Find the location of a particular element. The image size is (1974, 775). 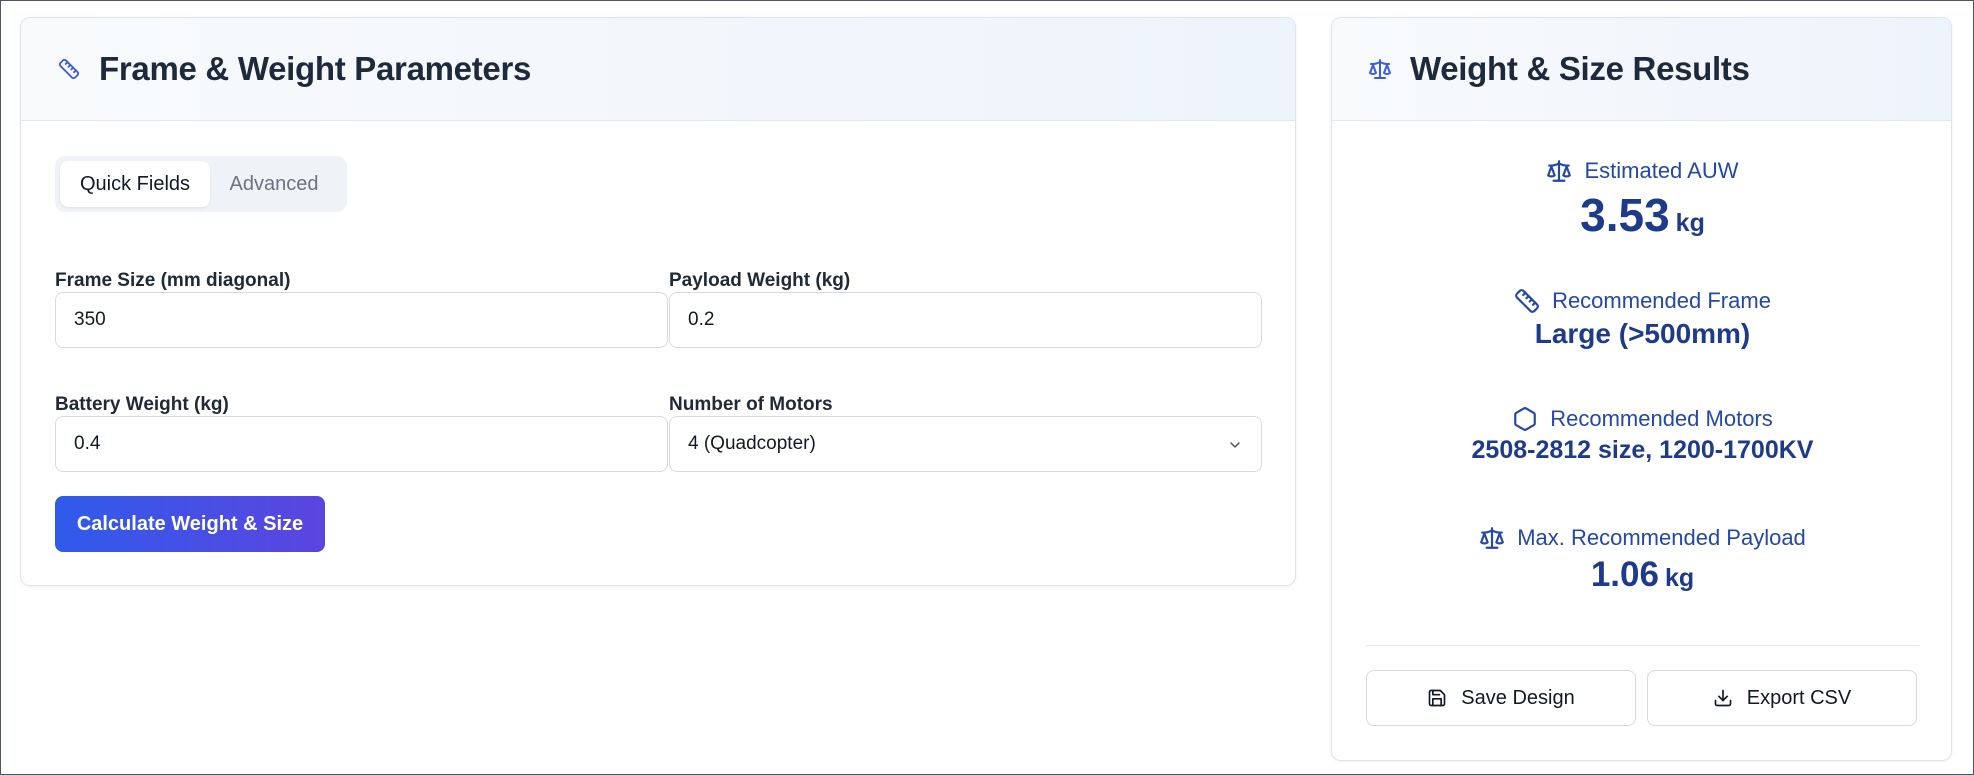

max-payload-block: Max. Recommended Payload 1.06 kg is located at coordinates (1641, 560).